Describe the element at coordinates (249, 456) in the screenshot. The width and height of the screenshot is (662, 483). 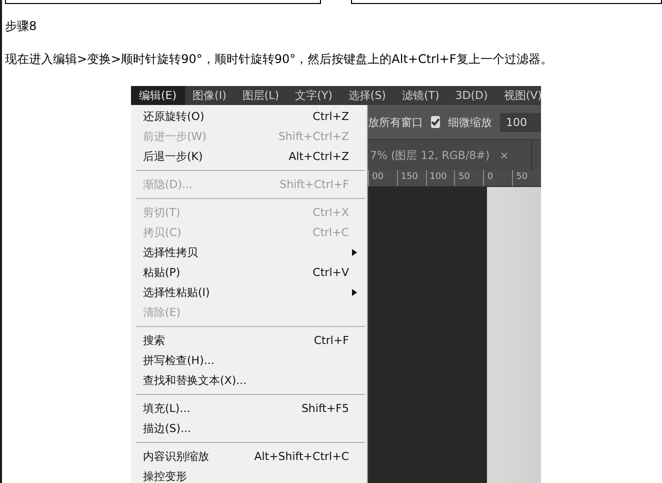
I see `menu-item: 内容识别缩放 Alt+Shift+Ctrl+C` at that location.